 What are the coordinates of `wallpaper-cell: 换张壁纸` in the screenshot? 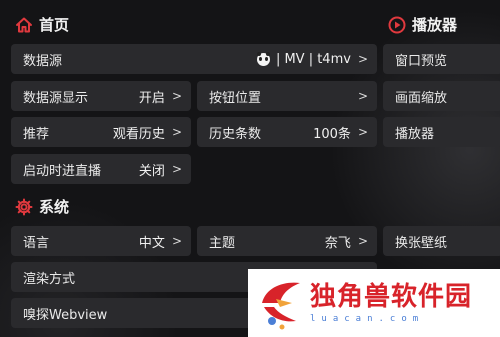 It's located at (441, 241).